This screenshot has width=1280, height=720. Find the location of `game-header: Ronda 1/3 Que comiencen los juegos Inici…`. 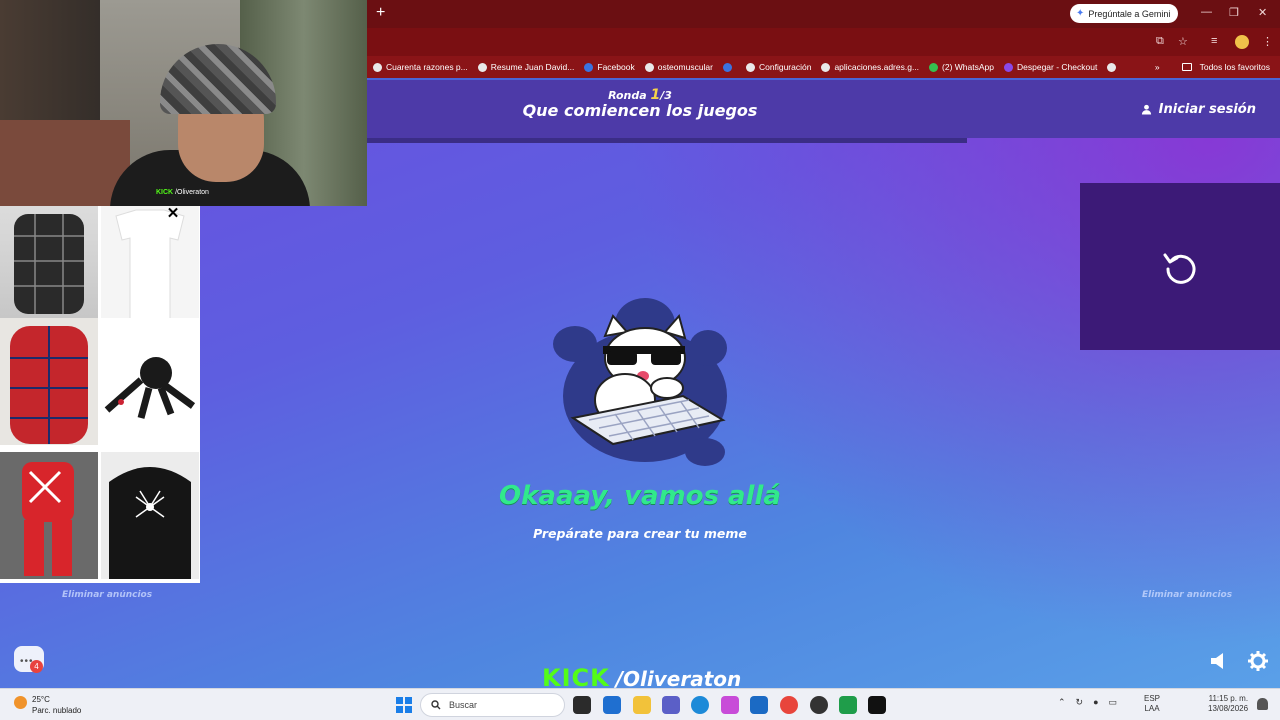

game-header: Ronda 1/3 Que comiencen los juegos Inici… is located at coordinates (823, 109).